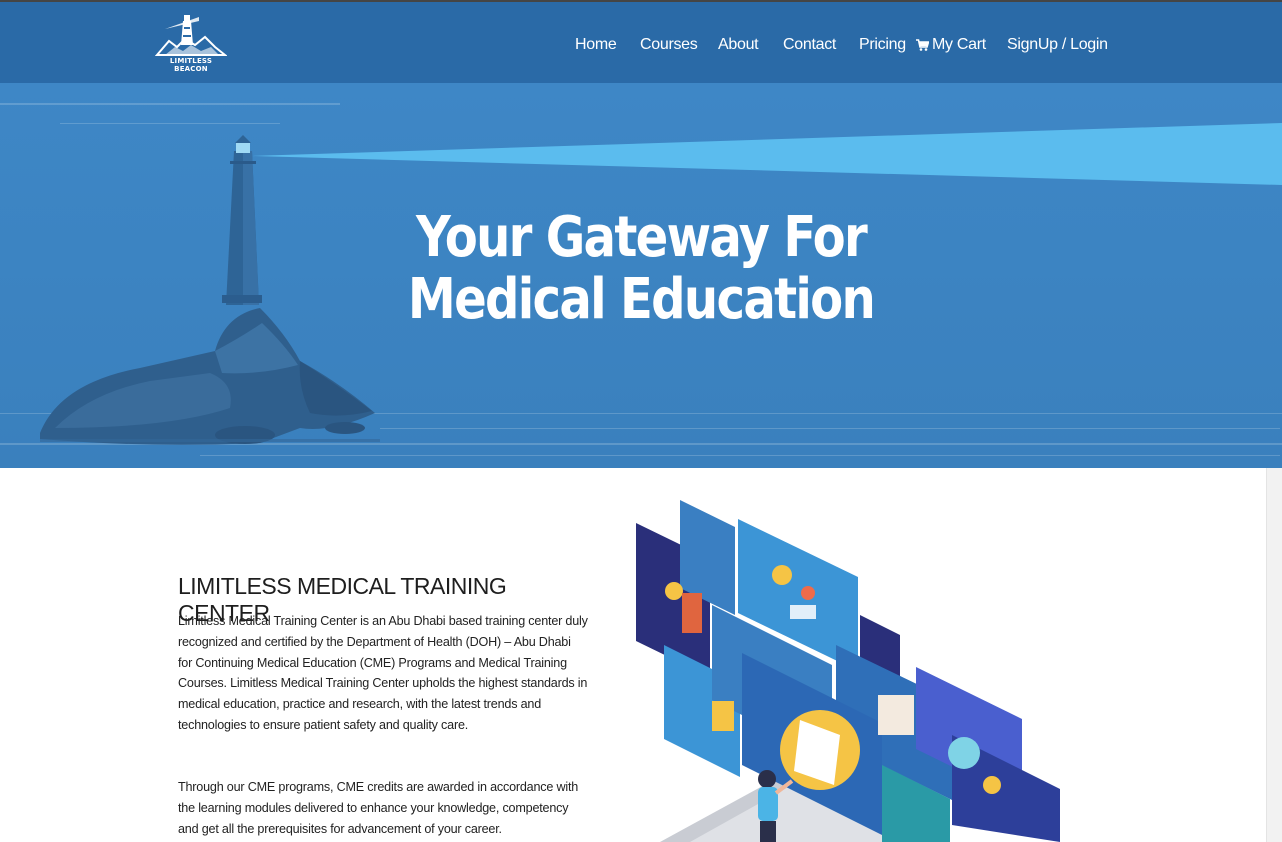 This screenshot has width=1282, height=842. I want to click on nav-cart-link: My Cart, so click(951, 45).